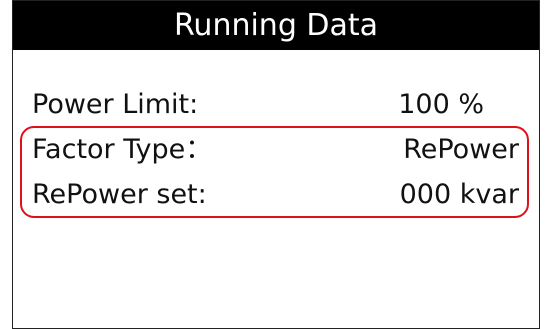 The image size is (553, 329). What do you see at coordinates (276, 105) in the screenshot?
I see `row-power-limit: Power Limit: 100 %` at bounding box center [276, 105].